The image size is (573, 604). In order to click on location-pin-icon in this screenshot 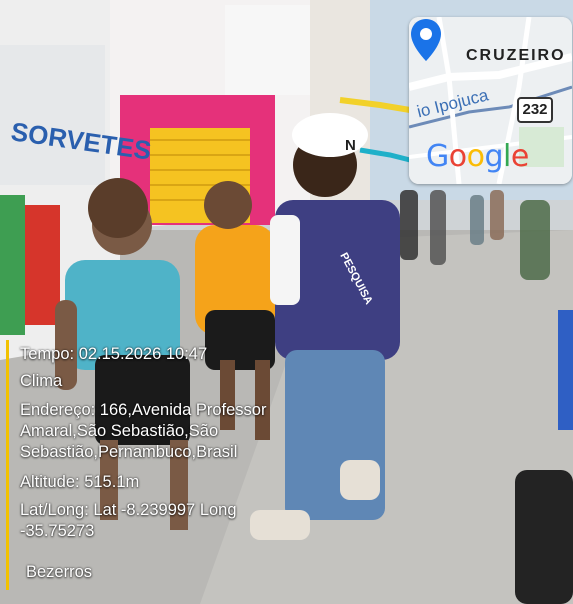, I will do `click(426, 40)`.